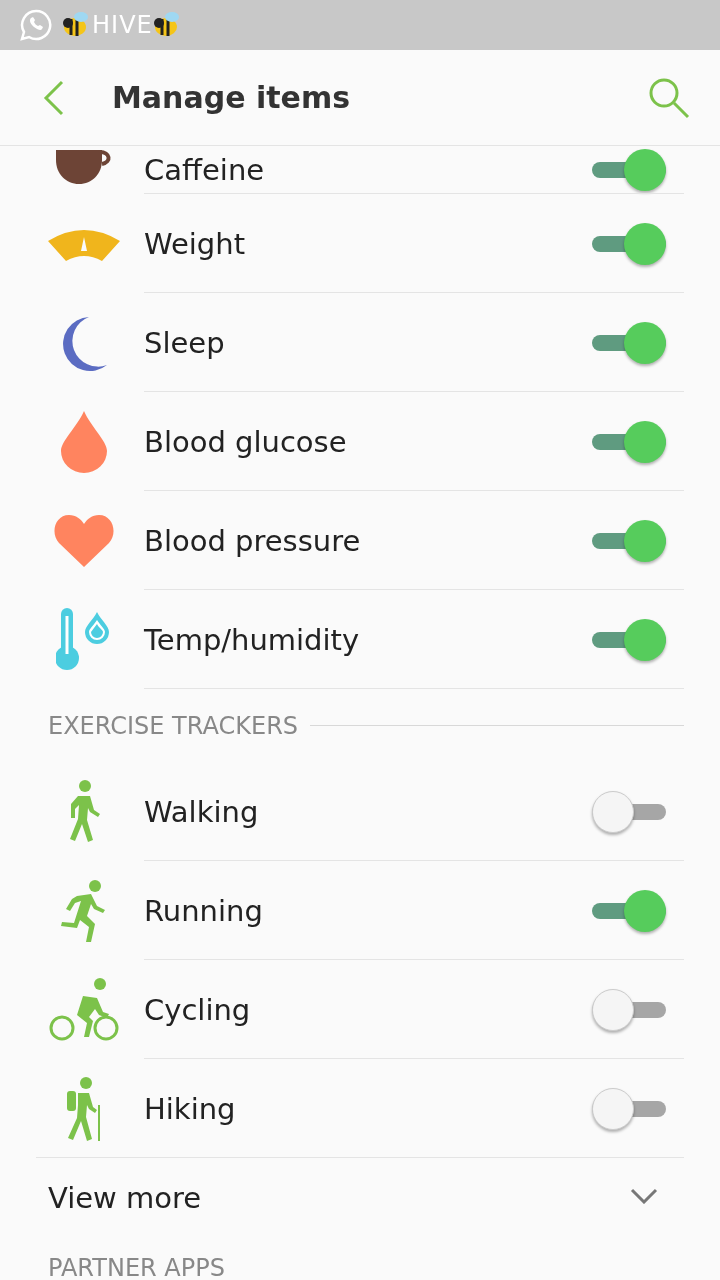 The width and height of the screenshot is (720, 1280). Describe the element at coordinates (253, 540) in the screenshot. I see `item-label: Blood pressure` at that location.